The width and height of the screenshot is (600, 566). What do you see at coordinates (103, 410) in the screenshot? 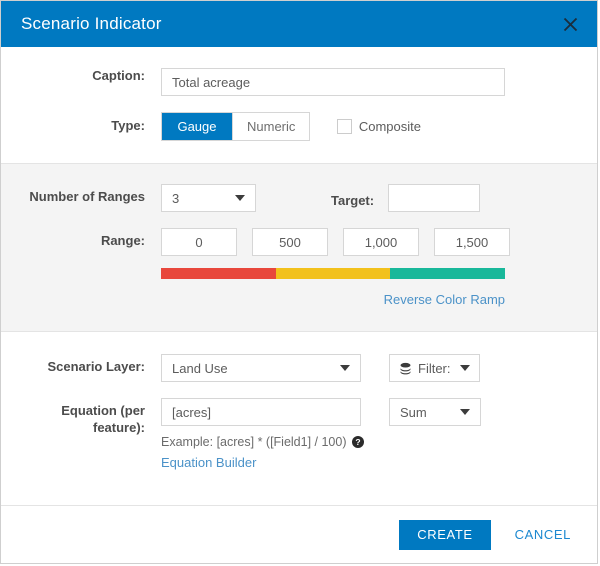
I see `equation-label-line1: Equation (per` at bounding box center [103, 410].